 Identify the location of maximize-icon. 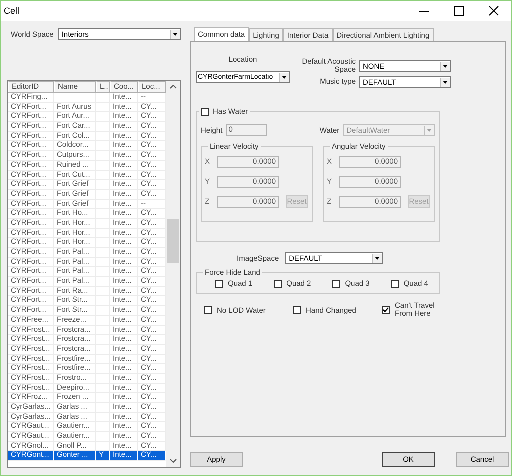
(459, 11).